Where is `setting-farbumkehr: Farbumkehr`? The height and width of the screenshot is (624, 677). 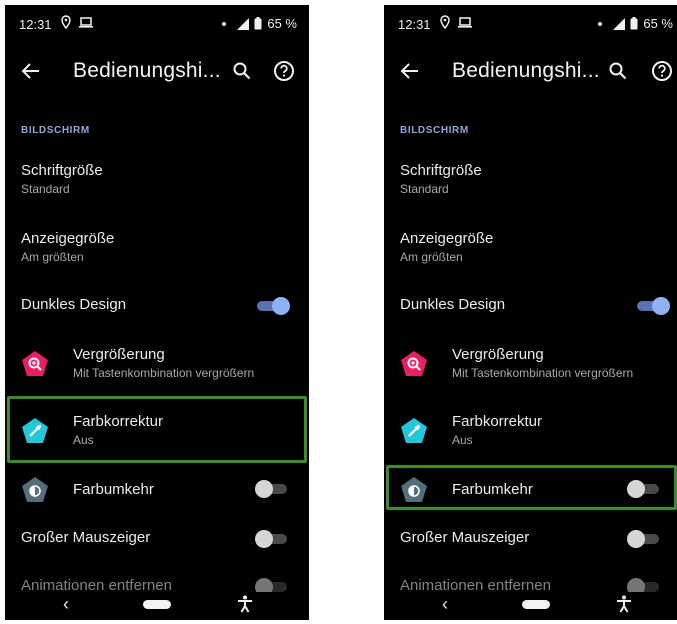 setting-farbumkehr: Farbumkehr is located at coordinates (157, 492).